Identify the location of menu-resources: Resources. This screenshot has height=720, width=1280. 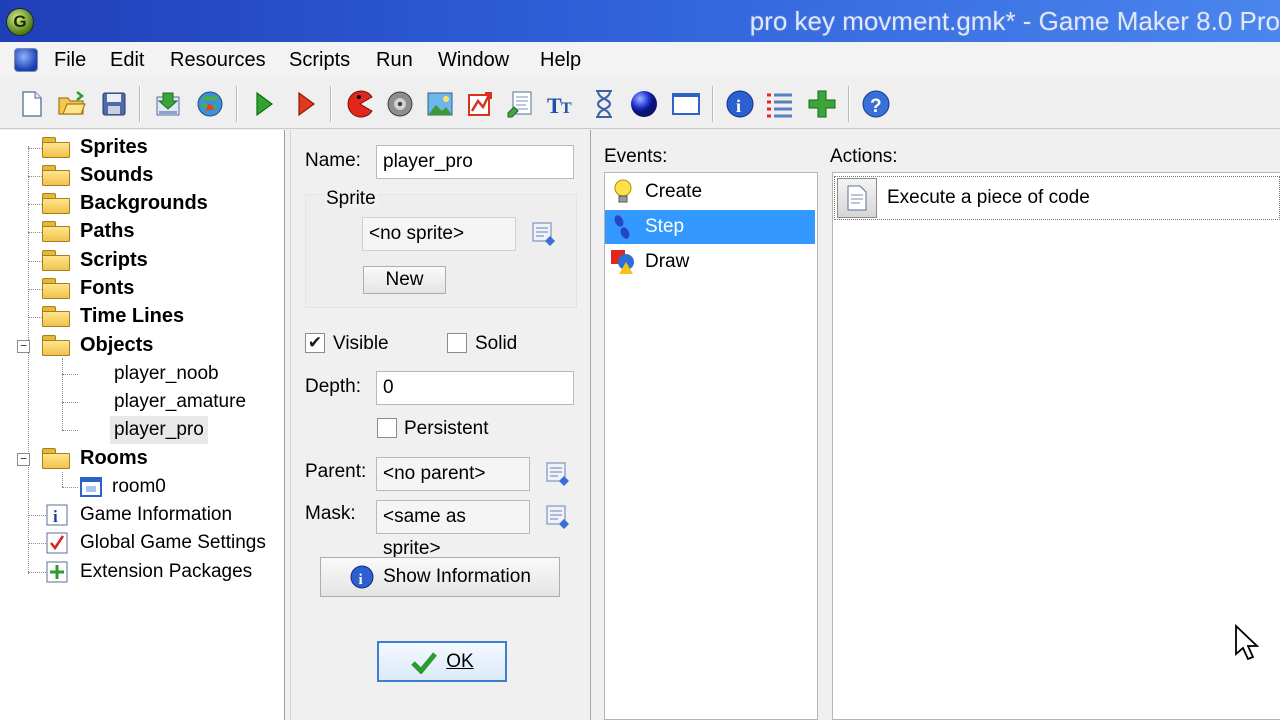
(218, 60).